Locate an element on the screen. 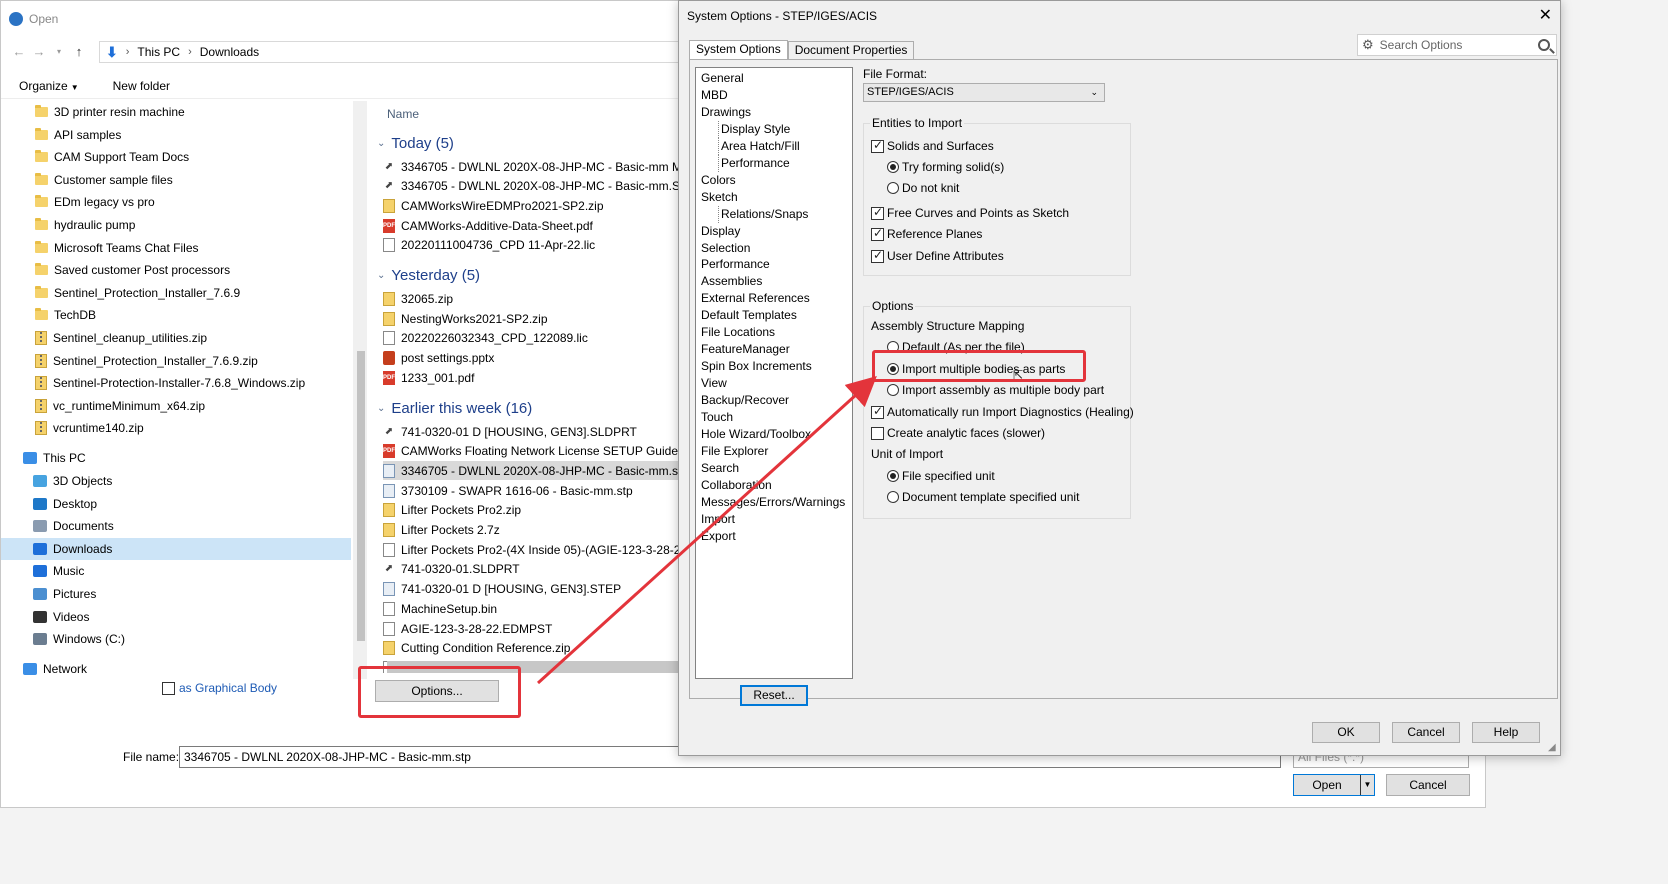  category-item: Hole Wizard/Toolbox is located at coordinates (756, 434).